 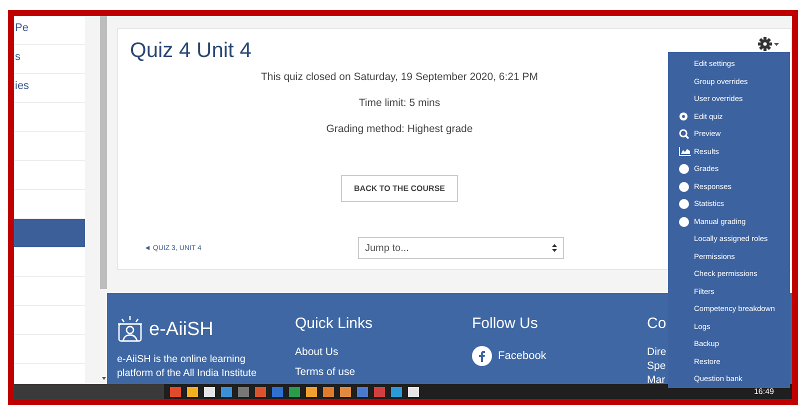 I want to click on brand-name: e-AiiSH, so click(x=181, y=330).